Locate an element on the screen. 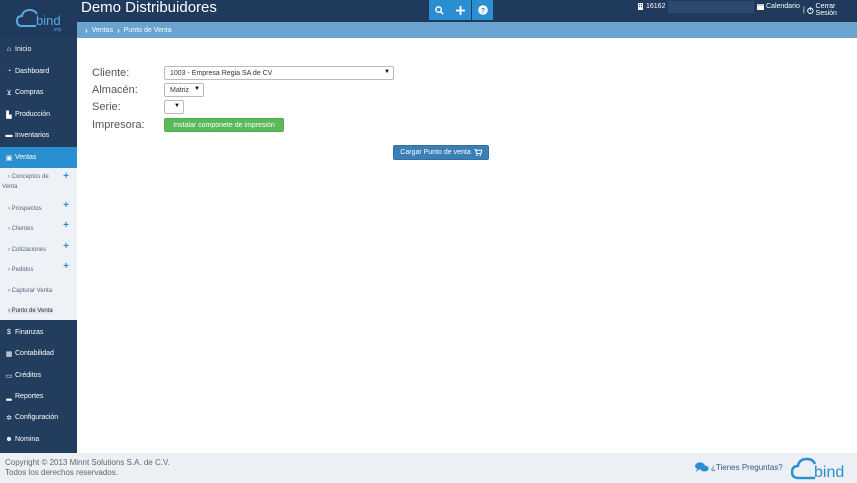 The height and width of the screenshot is (483, 857). calculator-icon: ▦ is located at coordinates (9, 354).